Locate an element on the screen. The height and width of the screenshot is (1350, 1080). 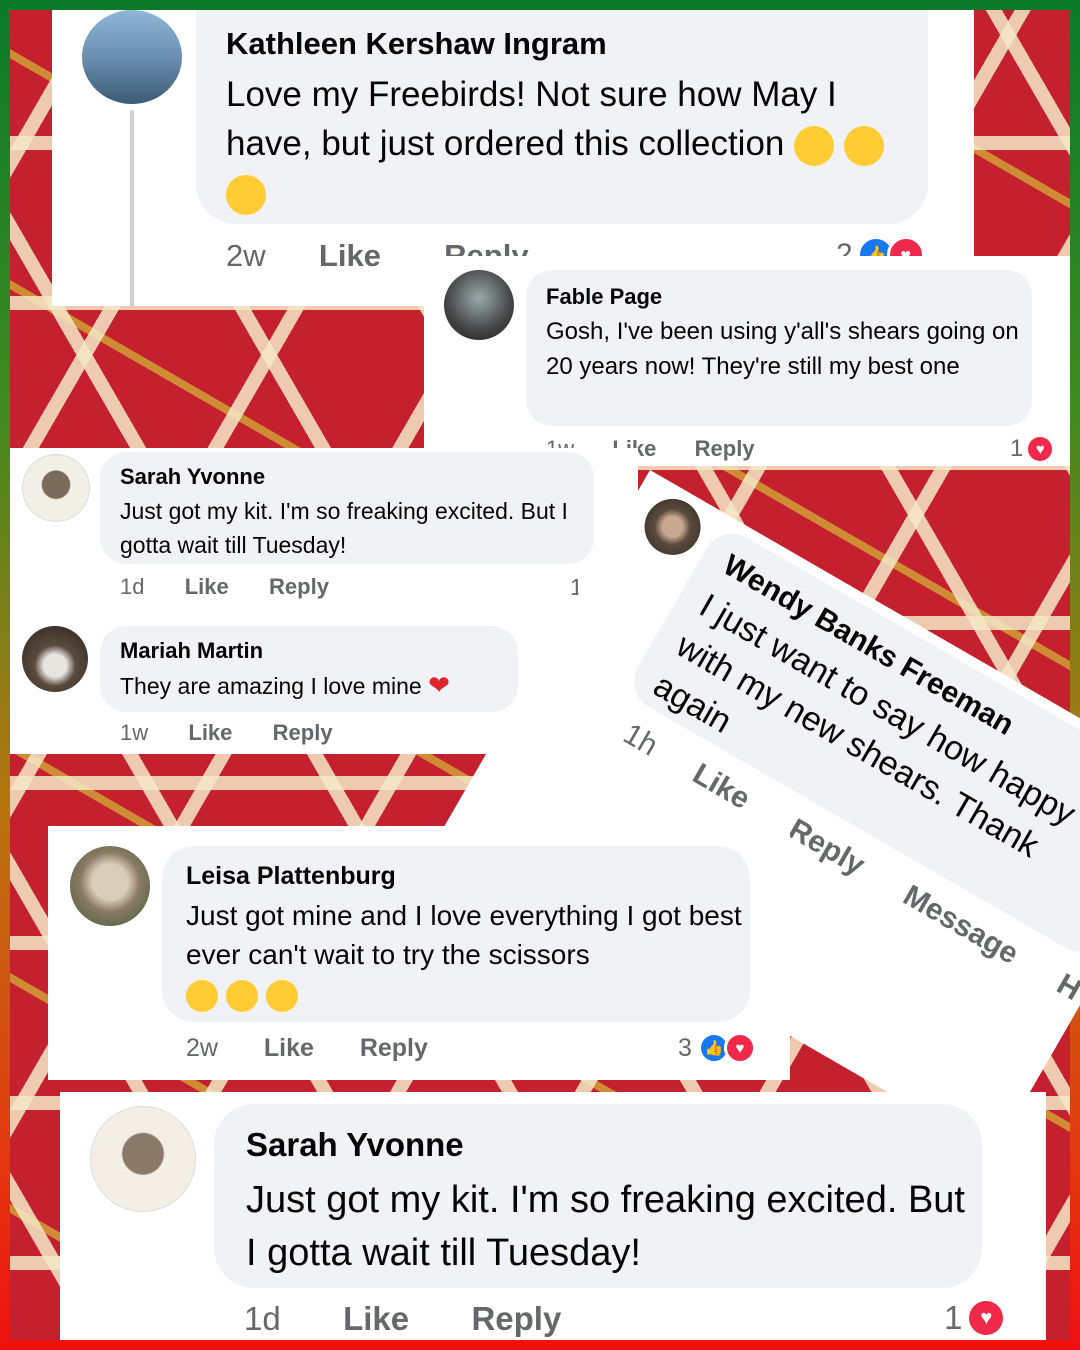
timestamp: 1h is located at coordinates (640, 740).